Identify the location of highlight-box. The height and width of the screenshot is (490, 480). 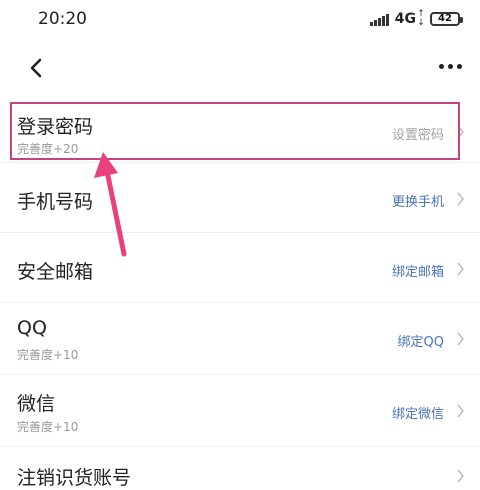
(235, 131).